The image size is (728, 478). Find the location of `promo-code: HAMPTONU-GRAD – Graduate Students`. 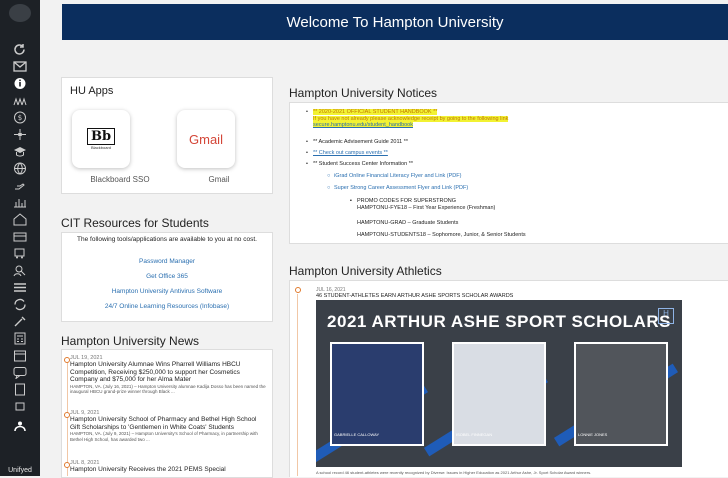

promo-code: HAMPTONU-GRAD – Graduate Students is located at coordinates (408, 223).